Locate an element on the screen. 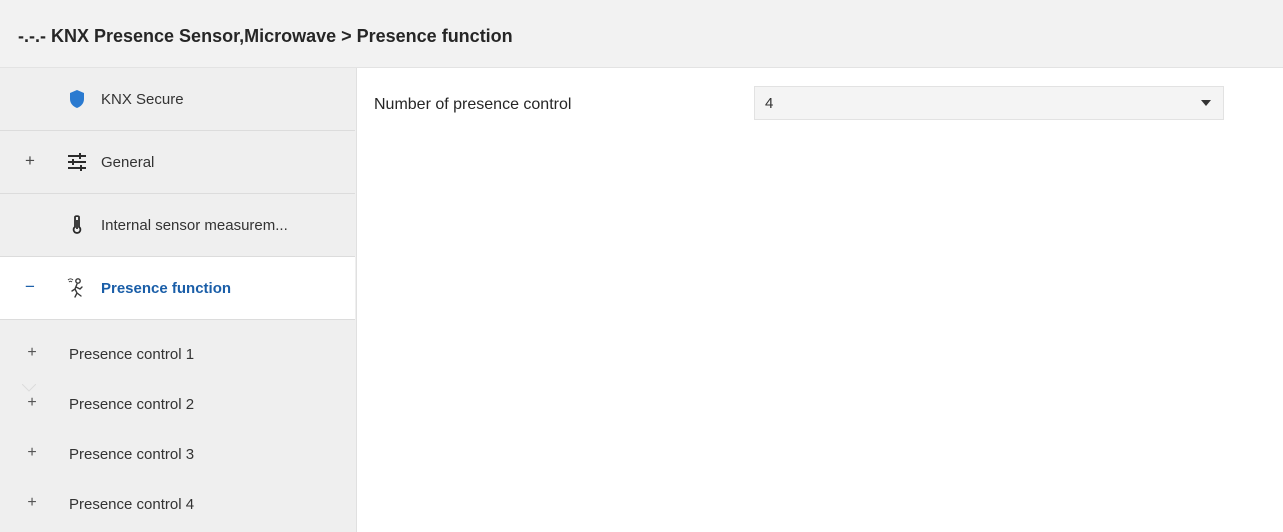 The image size is (1283, 532). sidebar-subitem-presence-control-4: + Presence control 4 is located at coordinates (177, 505).